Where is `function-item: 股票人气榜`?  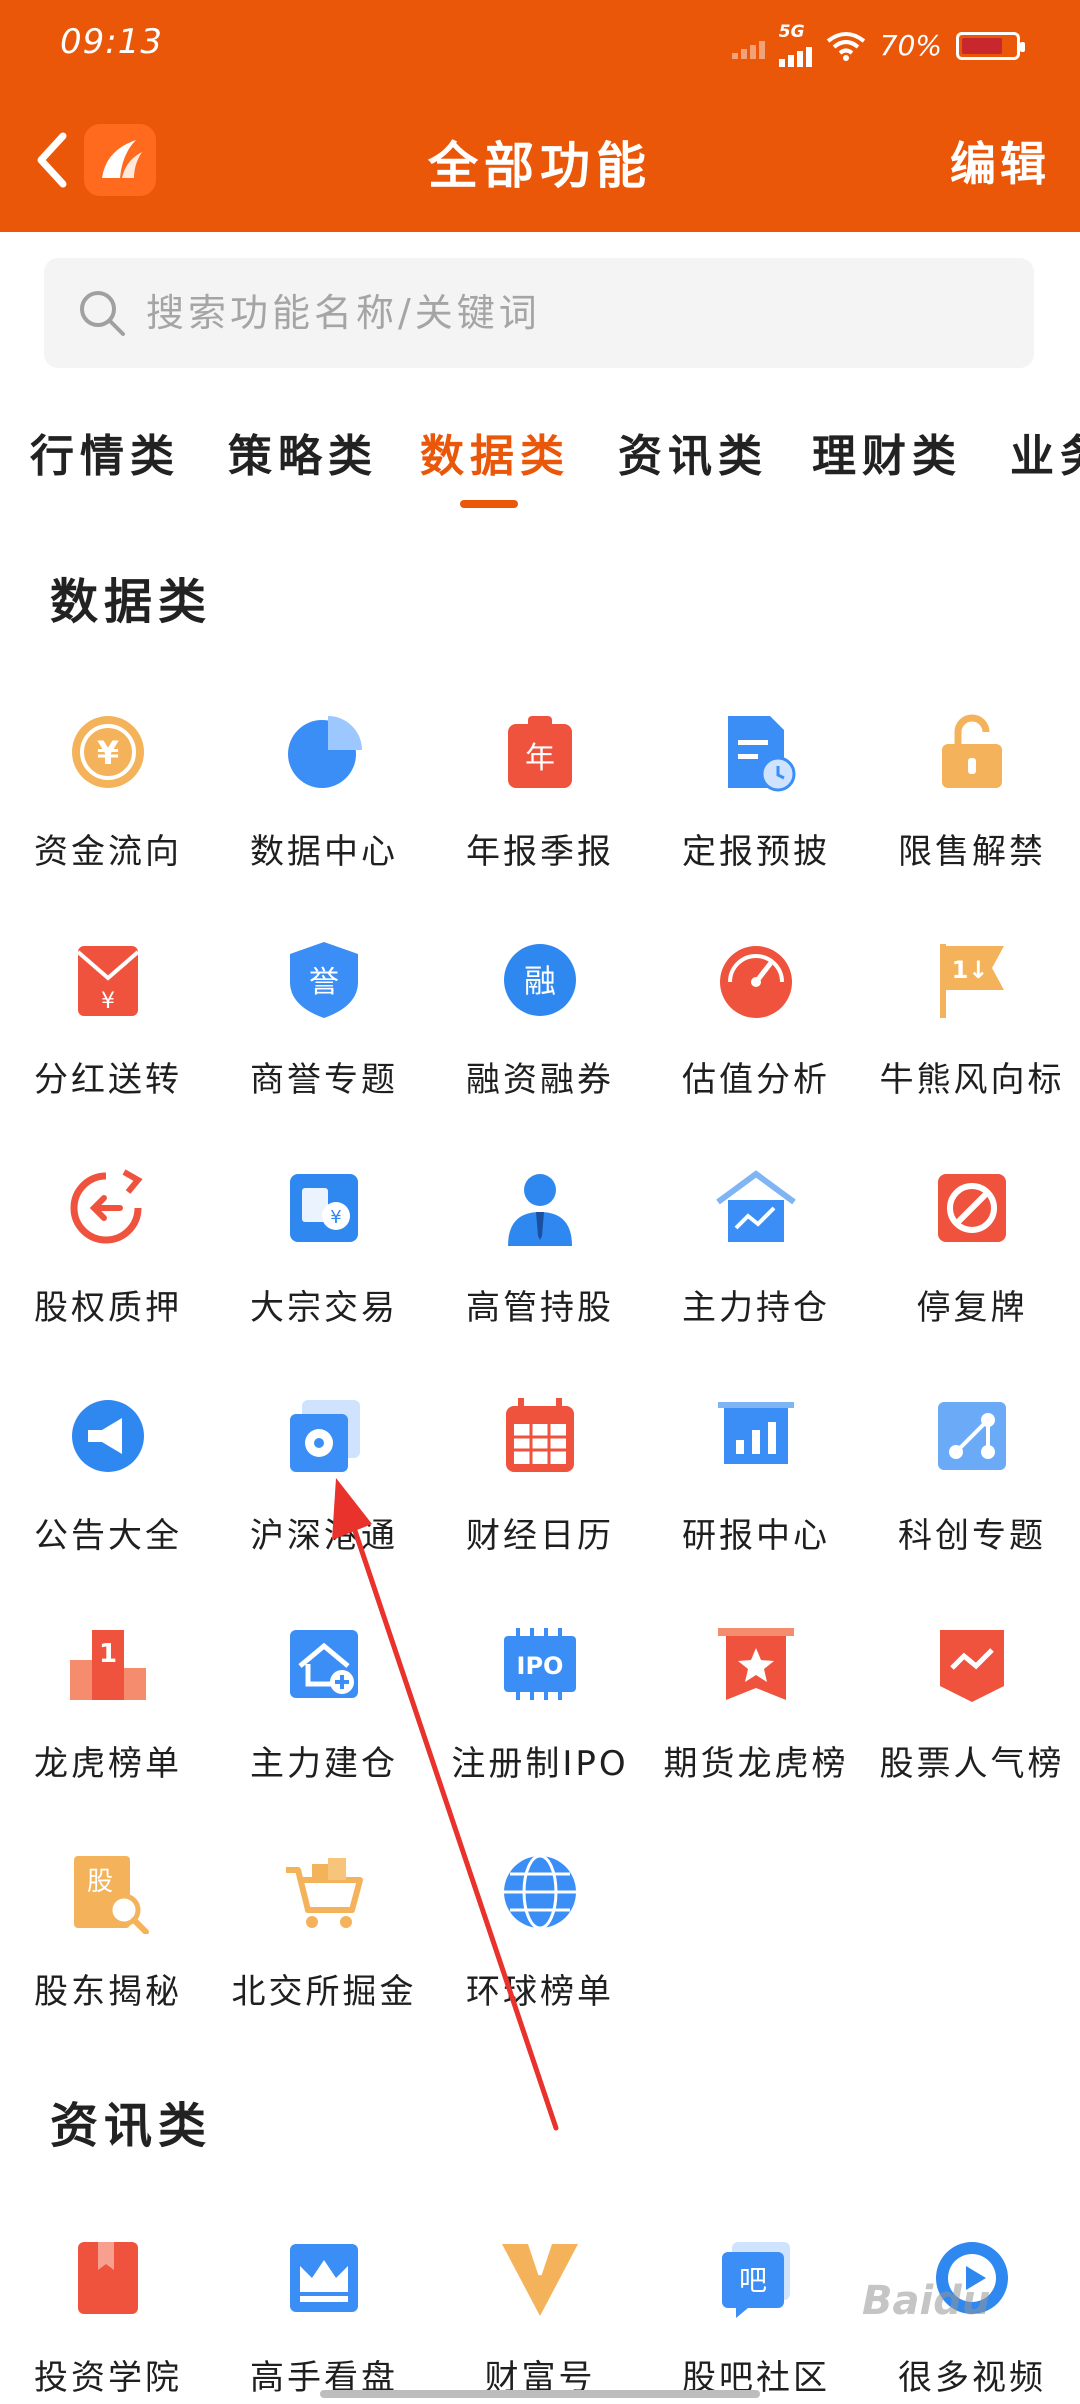 function-item: 股票人气榜 is located at coordinates (972, 1732).